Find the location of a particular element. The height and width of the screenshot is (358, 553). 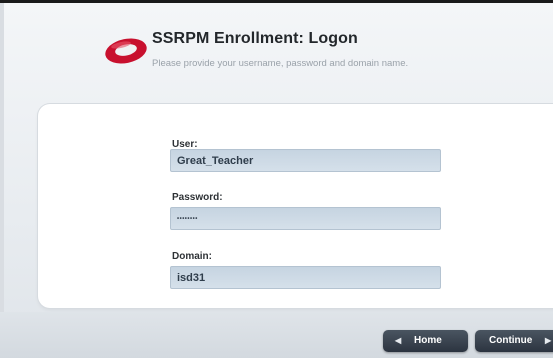

continue-button-label: Continue is located at coordinates (511, 340).